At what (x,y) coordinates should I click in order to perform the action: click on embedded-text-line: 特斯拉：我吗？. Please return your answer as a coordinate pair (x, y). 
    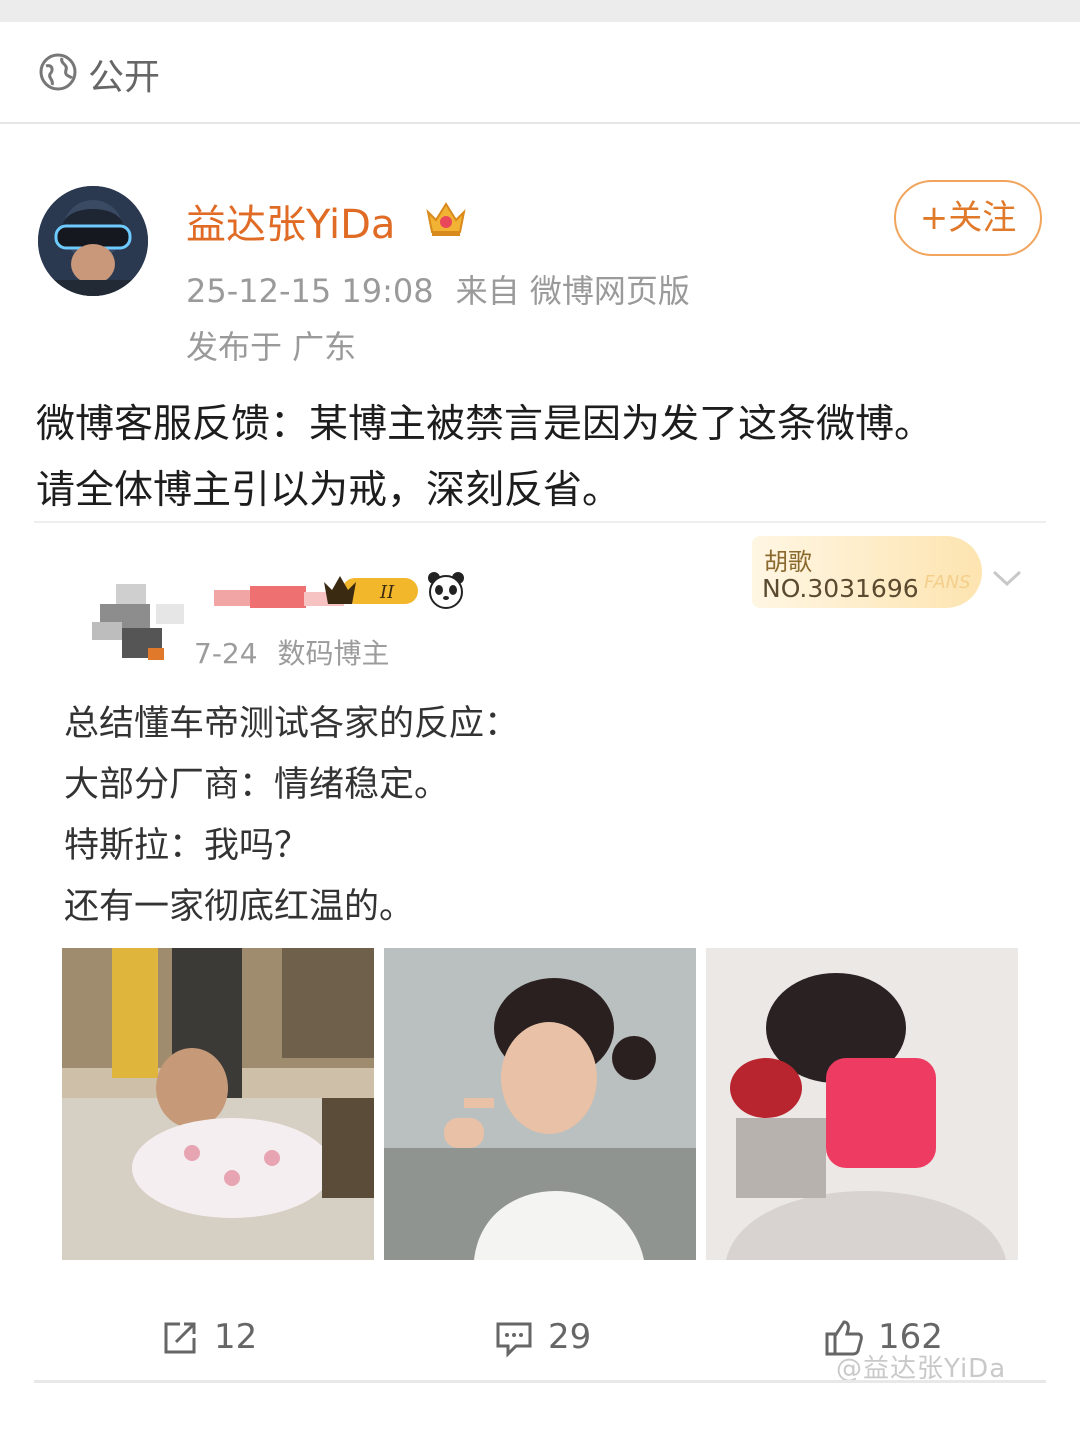
    Looking at the image, I should click on (187, 846).